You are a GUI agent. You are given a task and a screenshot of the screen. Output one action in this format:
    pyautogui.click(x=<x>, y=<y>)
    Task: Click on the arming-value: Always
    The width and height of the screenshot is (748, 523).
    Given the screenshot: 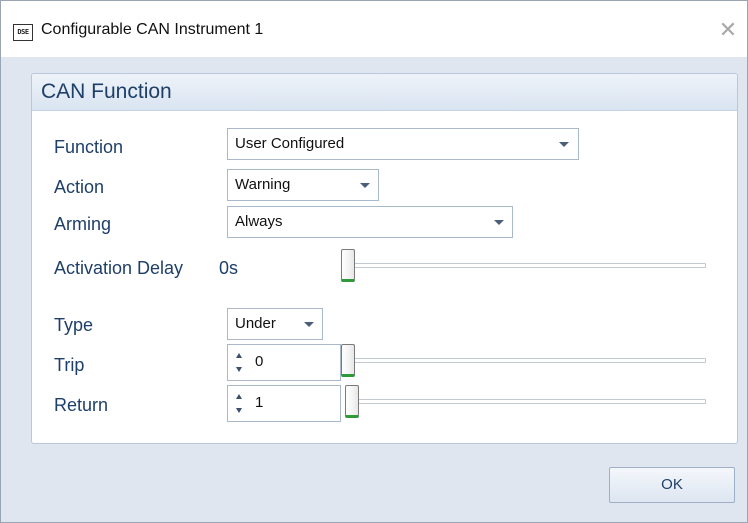 What is the action you would take?
    pyautogui.click(x=259, y=221)
    